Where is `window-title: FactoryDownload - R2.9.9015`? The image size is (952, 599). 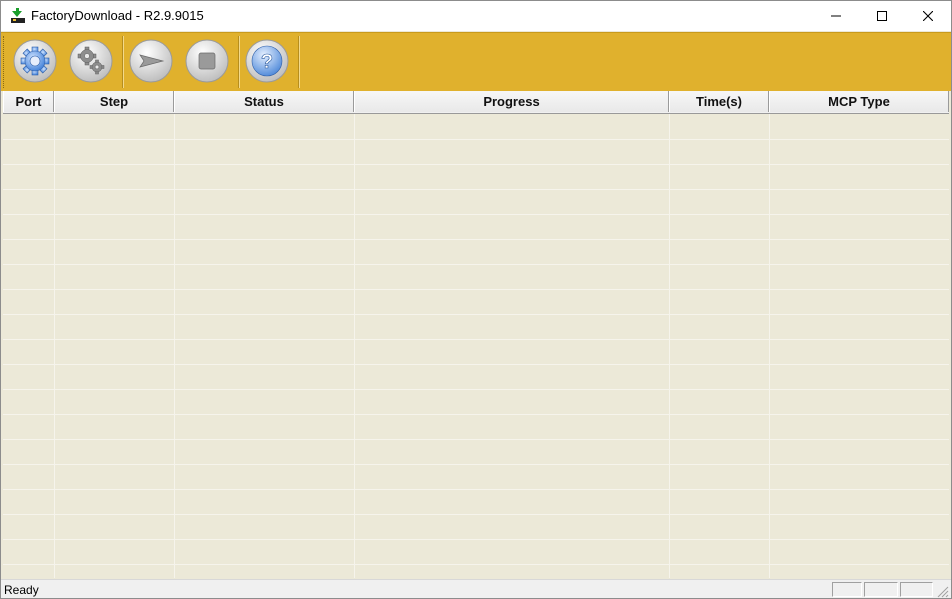 window-title: FactoryDownload - R2.9.9015 is located at coordinates (117, 15).